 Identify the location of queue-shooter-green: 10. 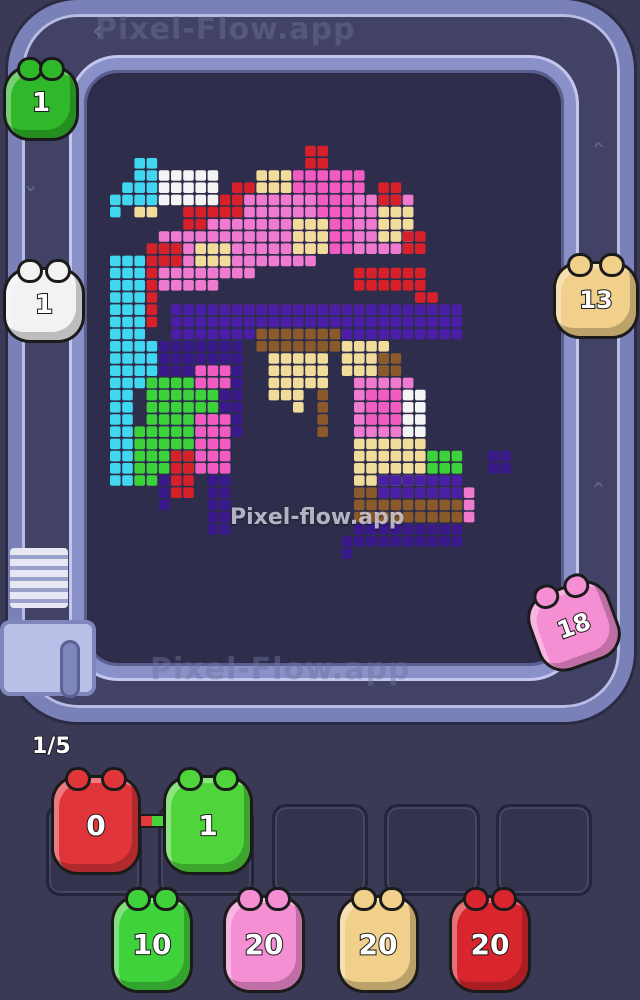
(152, 940).